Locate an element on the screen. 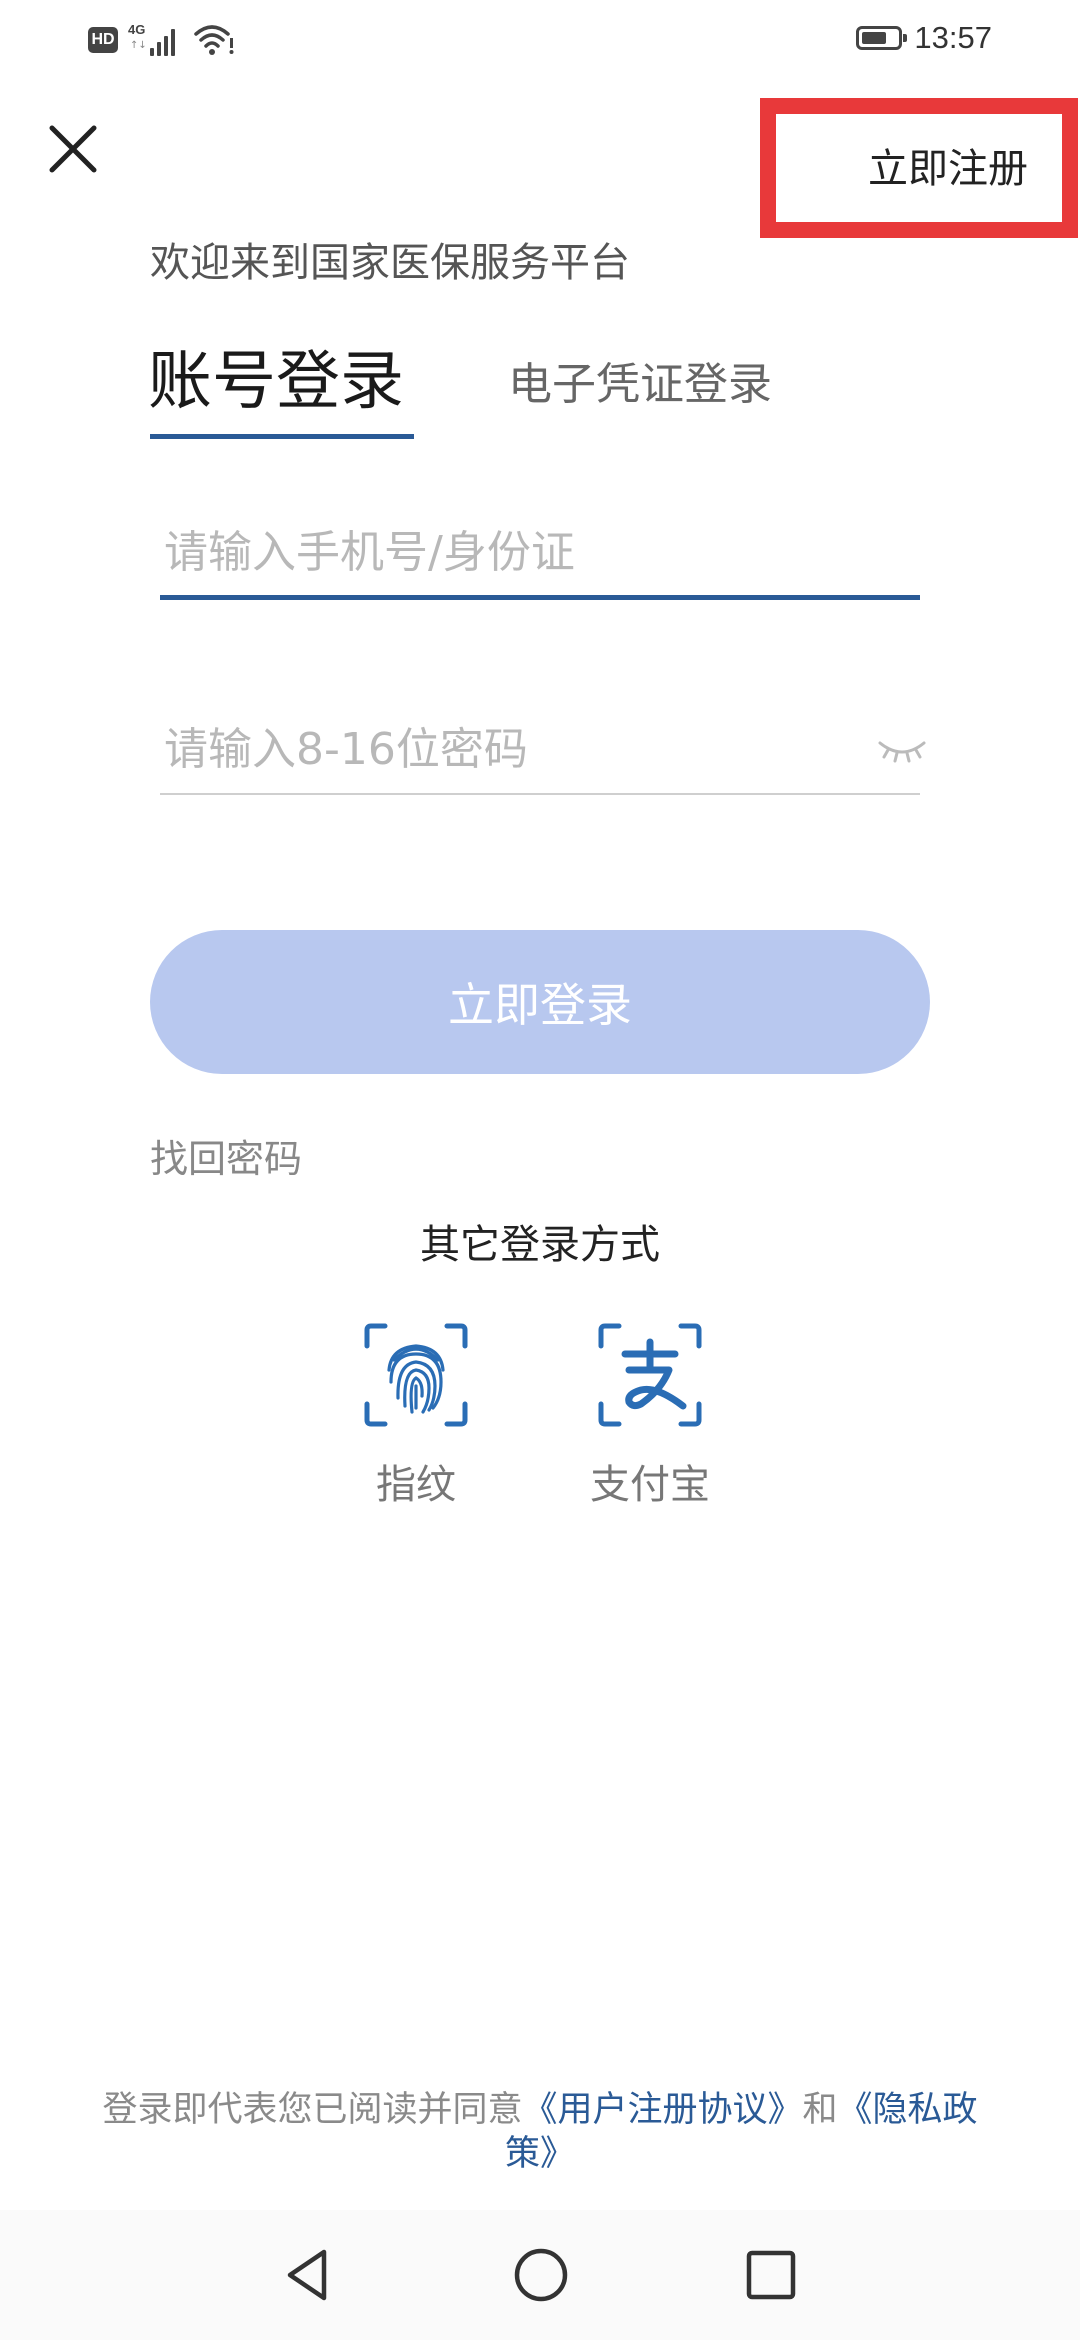 The width and height of the screenshot is (1080, 2340). close-icon is located at coordinates (73, 149).